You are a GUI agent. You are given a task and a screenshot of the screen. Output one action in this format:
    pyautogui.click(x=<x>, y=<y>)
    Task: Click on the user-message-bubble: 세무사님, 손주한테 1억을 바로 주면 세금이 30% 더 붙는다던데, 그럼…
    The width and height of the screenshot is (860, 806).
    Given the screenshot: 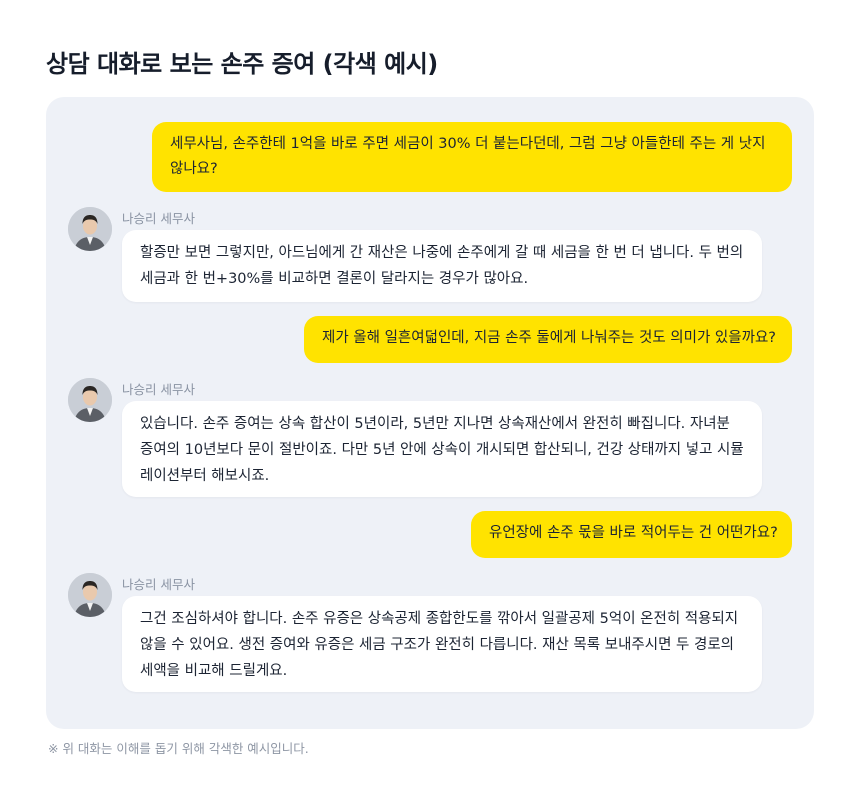 What is the action you would take?
    pyautogui.click(x=472, y=157)
    